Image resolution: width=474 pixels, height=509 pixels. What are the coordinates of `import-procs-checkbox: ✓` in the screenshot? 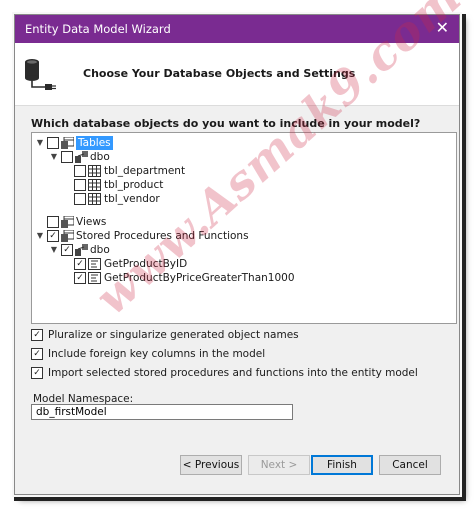 It's located at (37, 373).